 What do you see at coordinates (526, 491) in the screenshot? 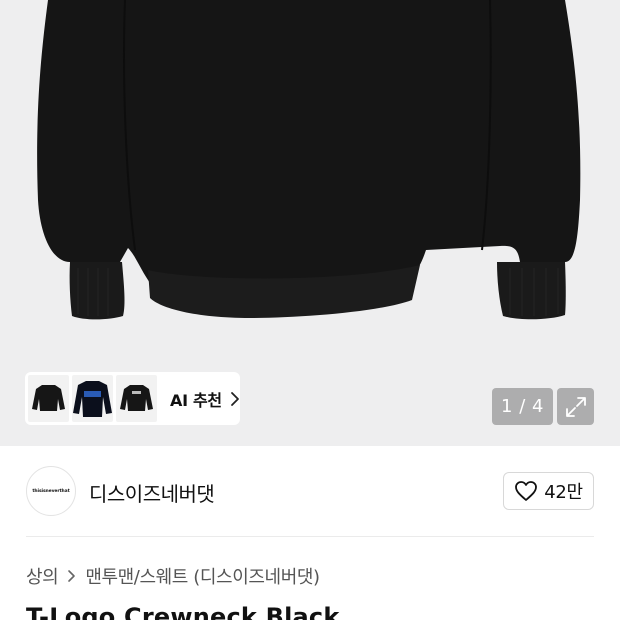
I see `heart-icon` at bounding box center [526, 491].